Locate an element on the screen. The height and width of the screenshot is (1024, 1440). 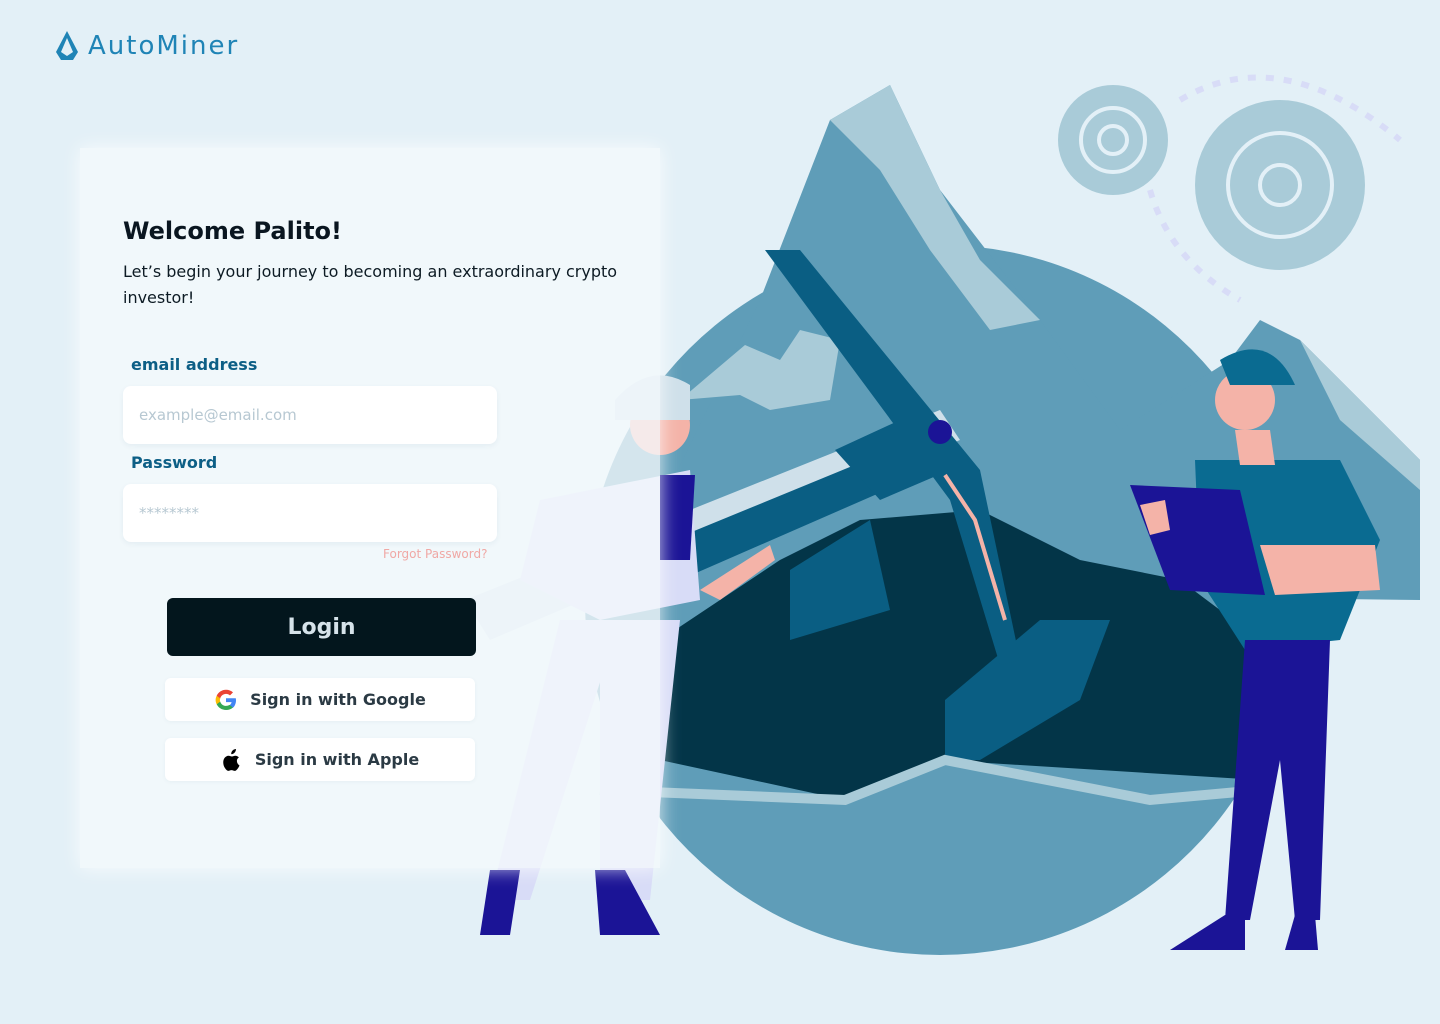
email-label: email address is located at coordinates (194, 364).